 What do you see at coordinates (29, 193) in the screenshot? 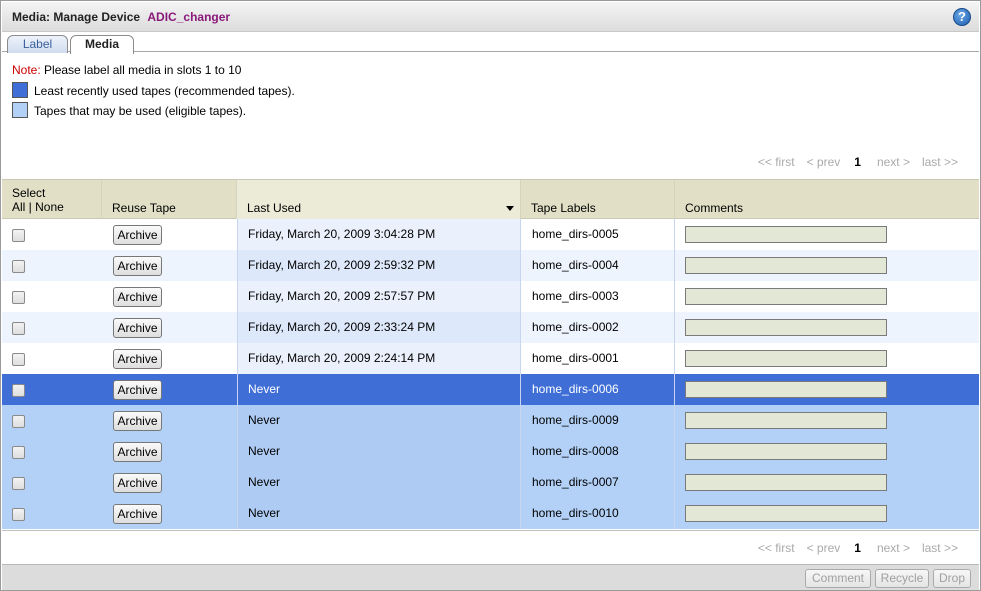
I see `header-select-label: Select` at bounding box center [29, 193].